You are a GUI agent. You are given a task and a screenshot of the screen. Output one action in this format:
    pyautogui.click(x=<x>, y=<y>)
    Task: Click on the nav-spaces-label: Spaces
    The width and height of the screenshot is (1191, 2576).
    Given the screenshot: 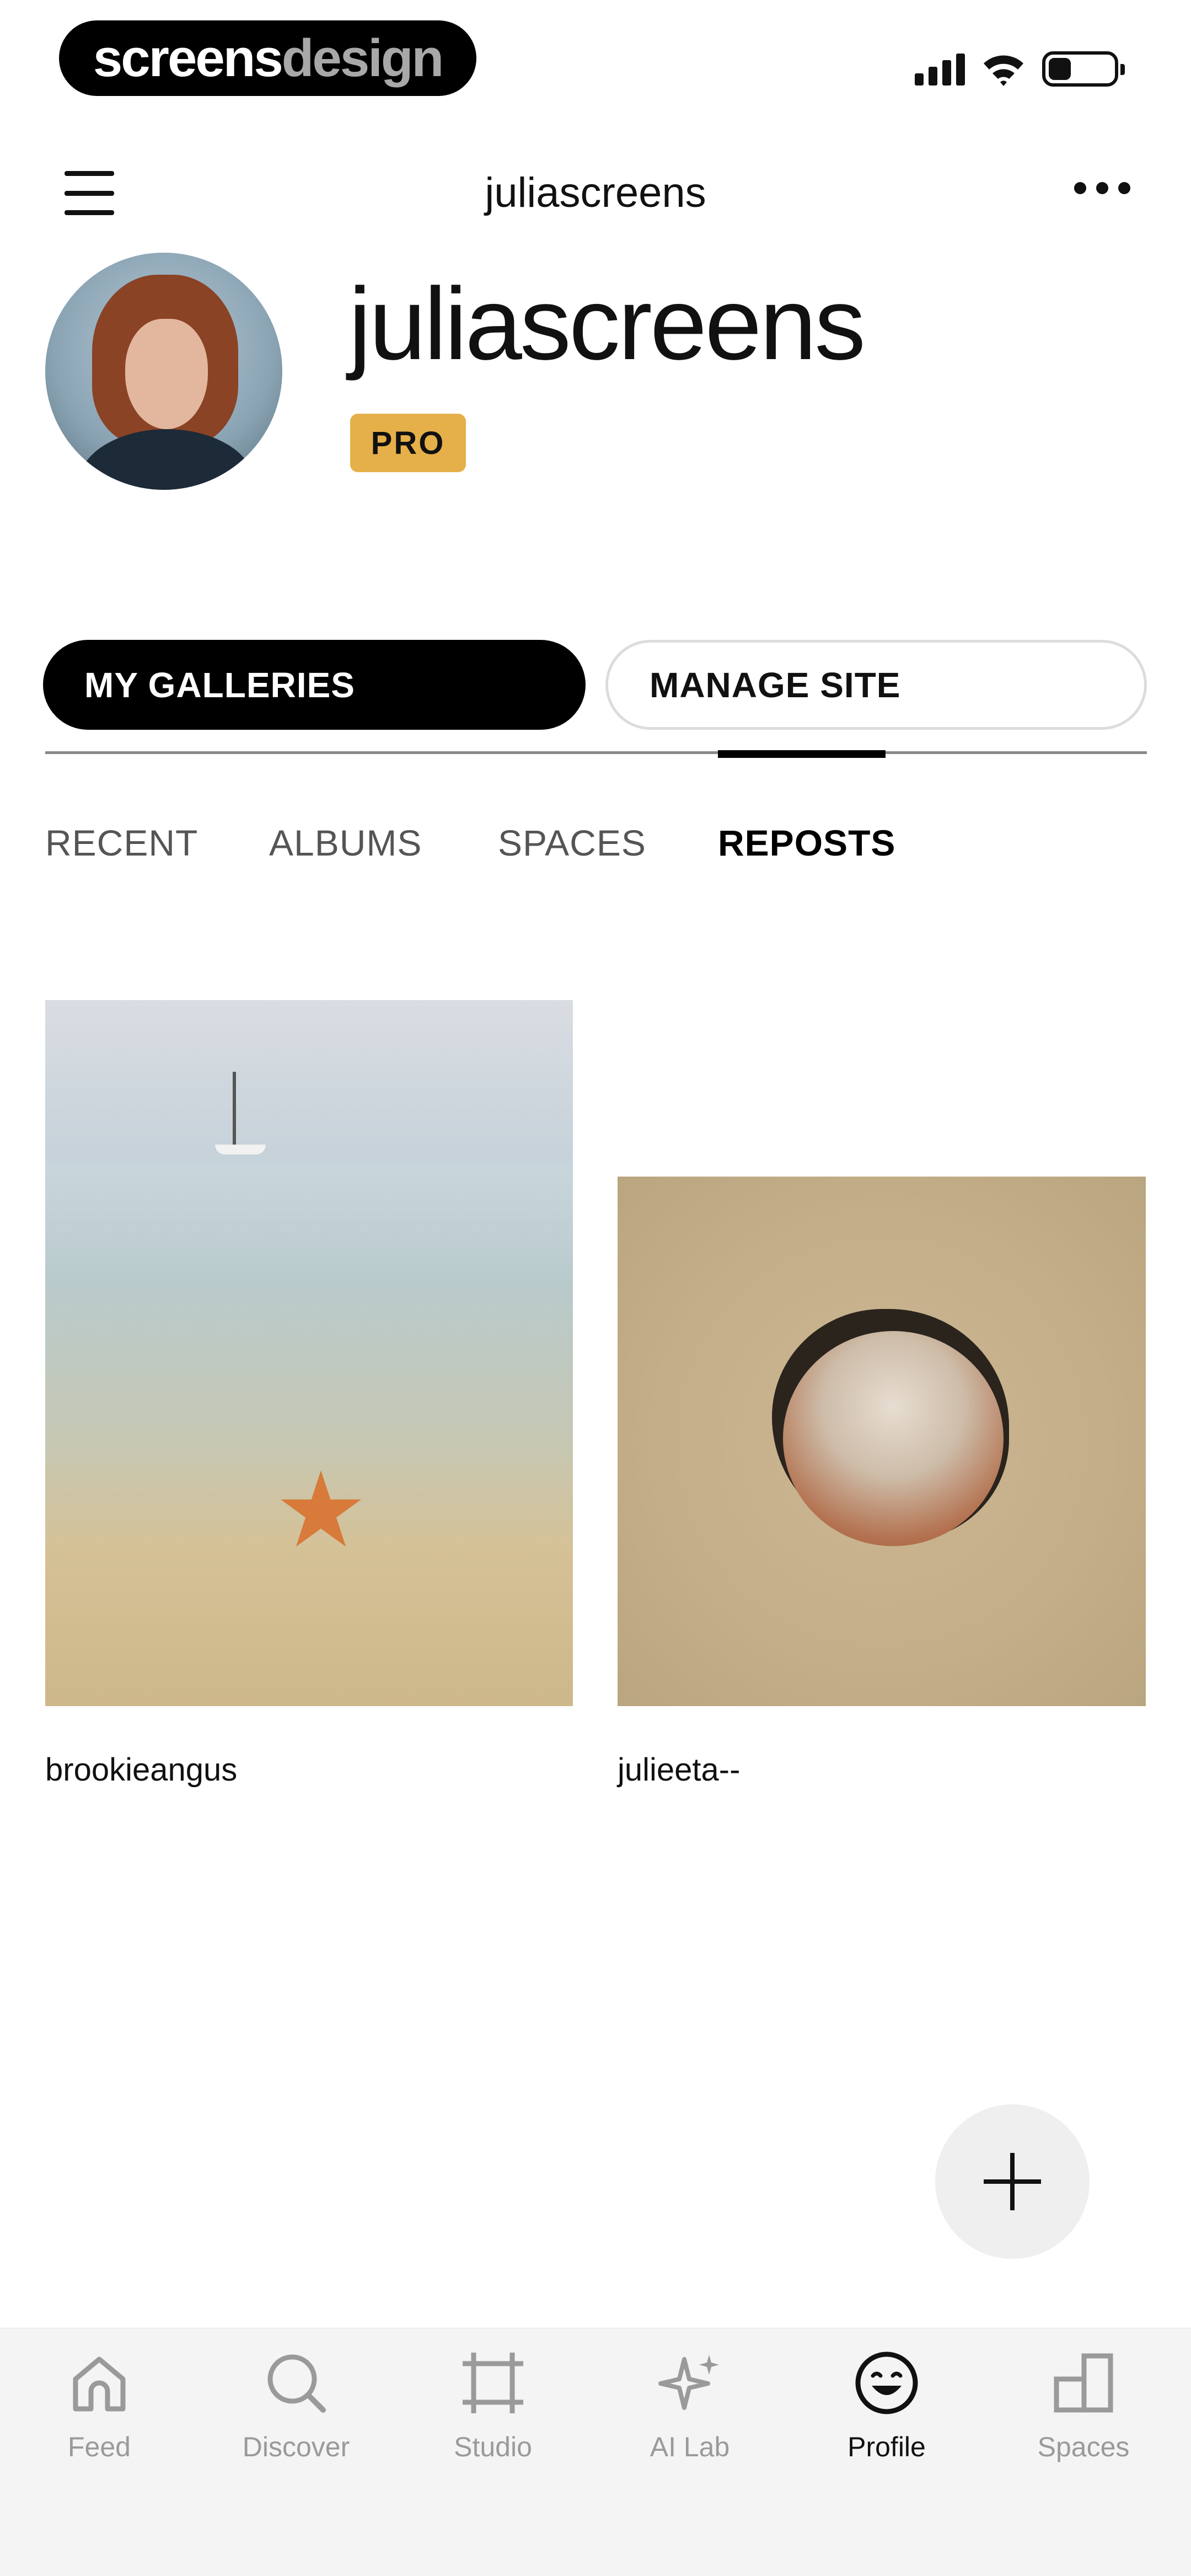 What is the action you would take?
    pyautogui.click(x=1083, y=2446)
    